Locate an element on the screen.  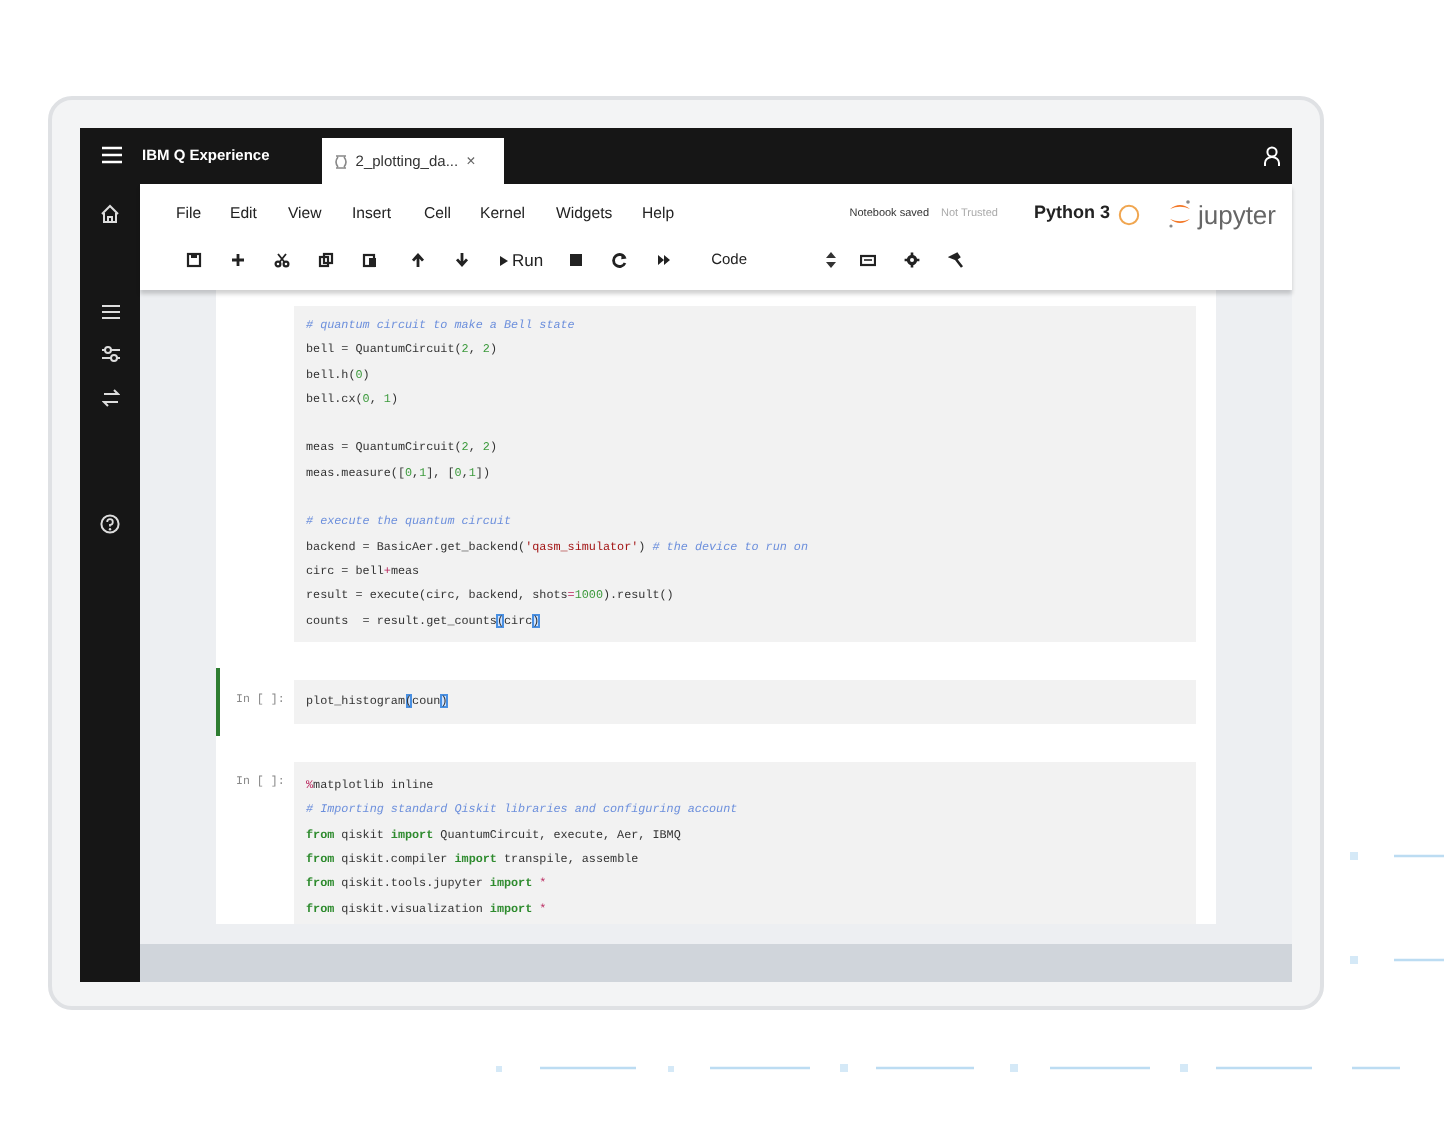
list-icon is located at coordinates (110, 312).